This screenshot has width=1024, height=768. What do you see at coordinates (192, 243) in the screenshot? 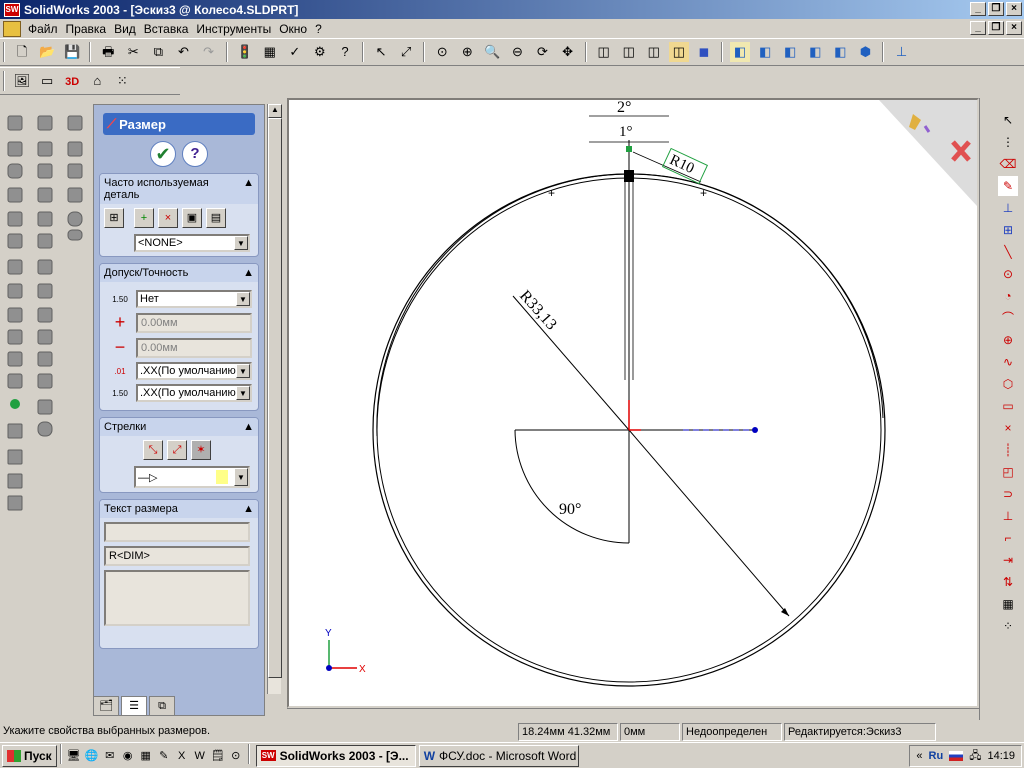
I see `favorites-combo: <NONE> ▼` at bounding box center [192, 243].